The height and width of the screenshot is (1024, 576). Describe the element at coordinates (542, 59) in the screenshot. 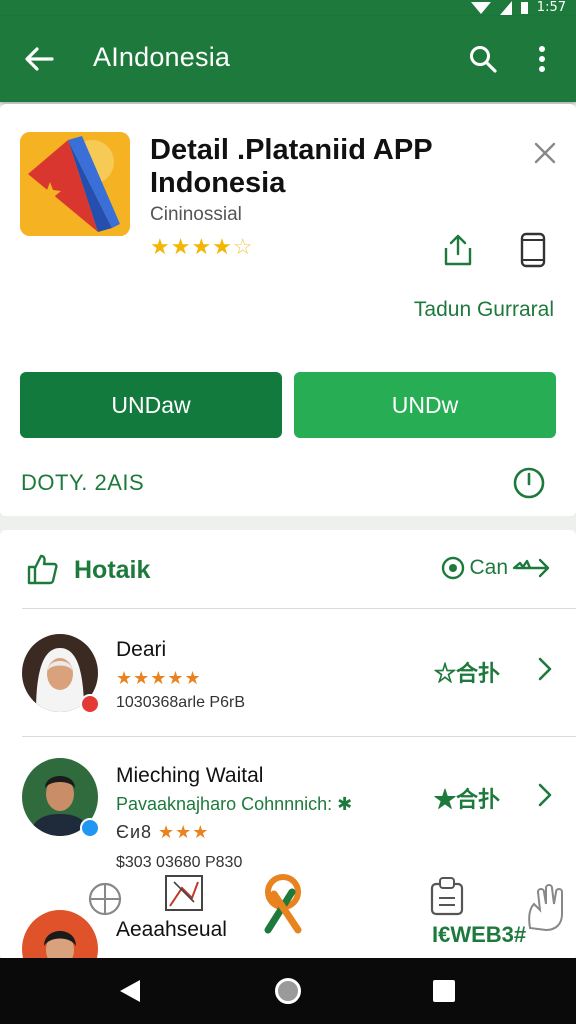

I see `more-vert-icon` at that location.